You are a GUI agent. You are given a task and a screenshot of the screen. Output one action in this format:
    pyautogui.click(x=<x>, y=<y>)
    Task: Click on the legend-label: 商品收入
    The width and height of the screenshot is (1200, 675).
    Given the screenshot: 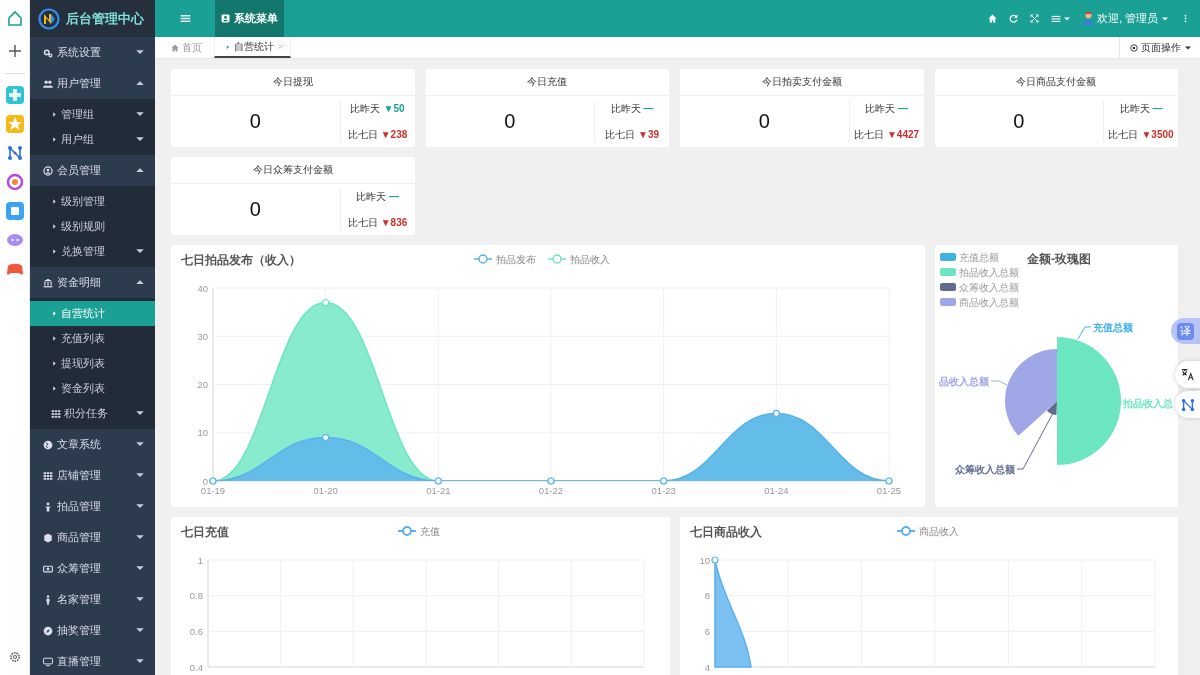 What is the action you would take?
    pyautogui.click(x=938, y=531)
    